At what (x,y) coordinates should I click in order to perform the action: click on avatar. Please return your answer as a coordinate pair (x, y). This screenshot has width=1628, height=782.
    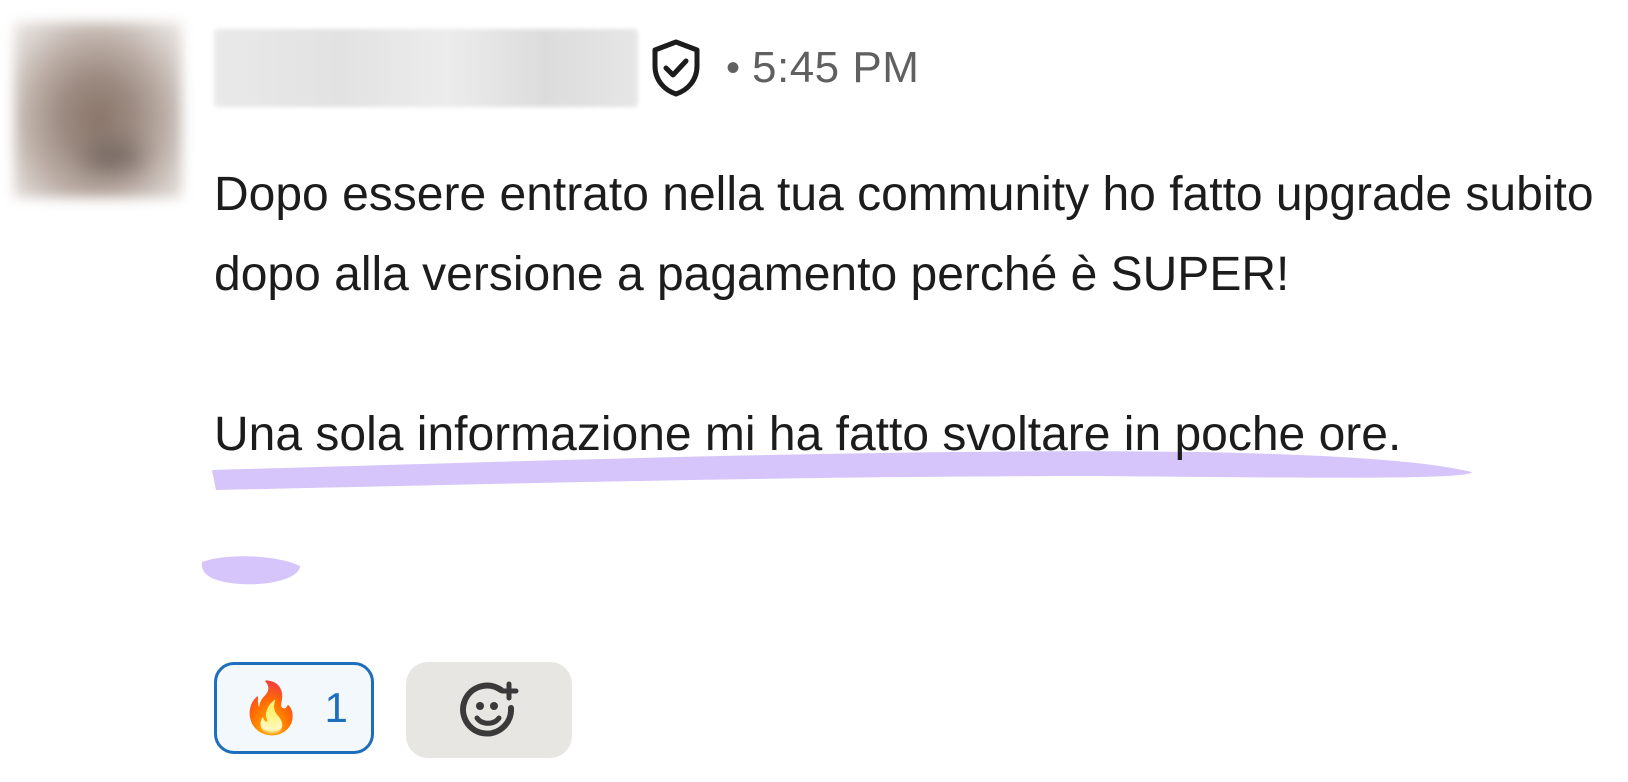
    Looking at the image, I should click on (98, 110).